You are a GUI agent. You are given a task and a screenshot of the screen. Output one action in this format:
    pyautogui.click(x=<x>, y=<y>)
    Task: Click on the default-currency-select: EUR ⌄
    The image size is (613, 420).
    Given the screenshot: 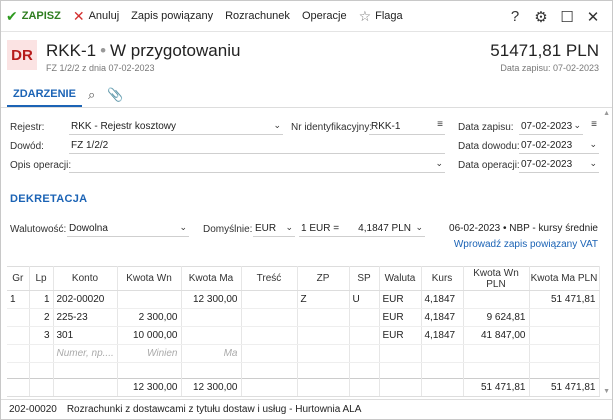 What is the action you would take?
    pyautogui.click(x=274, y=228)
    